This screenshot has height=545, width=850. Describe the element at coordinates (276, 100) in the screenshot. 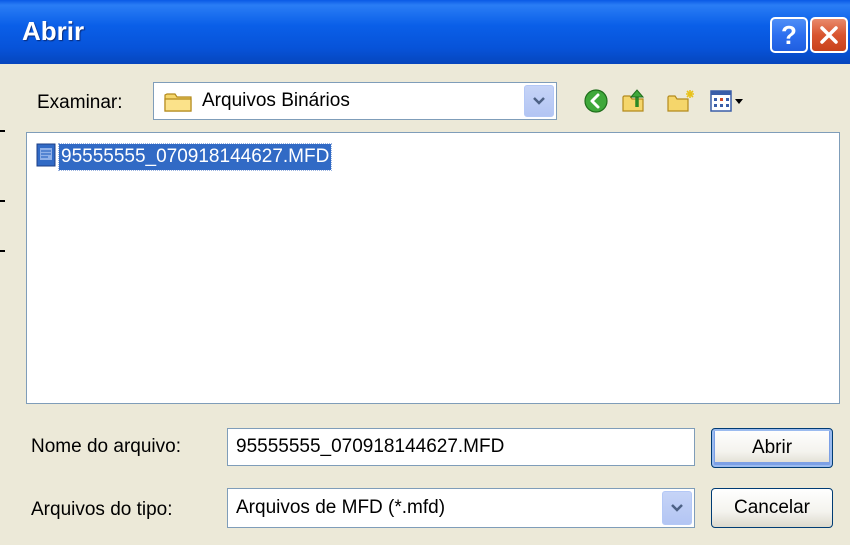

I see `look-in-value: Arquivos Binários` at that location.